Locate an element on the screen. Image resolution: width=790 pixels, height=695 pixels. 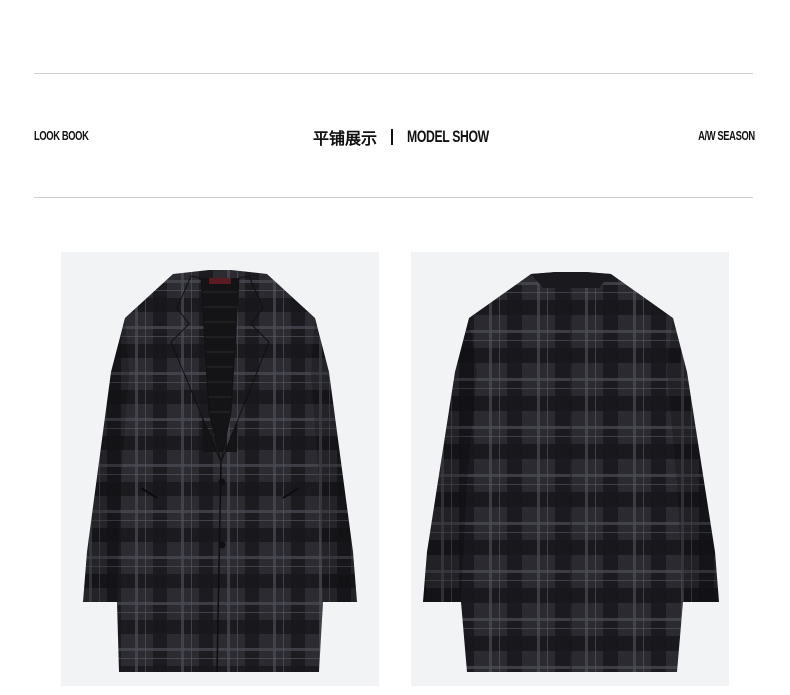
title-separator is located at coordinates (392, 137).